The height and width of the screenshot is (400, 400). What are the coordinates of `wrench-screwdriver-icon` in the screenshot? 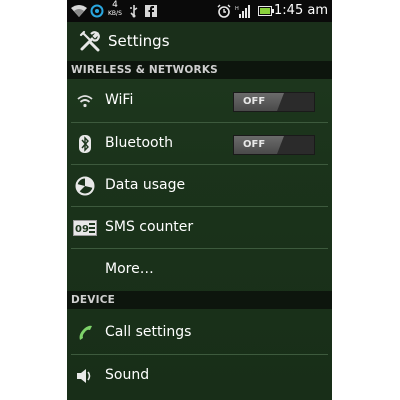 It's located at (90, 43).